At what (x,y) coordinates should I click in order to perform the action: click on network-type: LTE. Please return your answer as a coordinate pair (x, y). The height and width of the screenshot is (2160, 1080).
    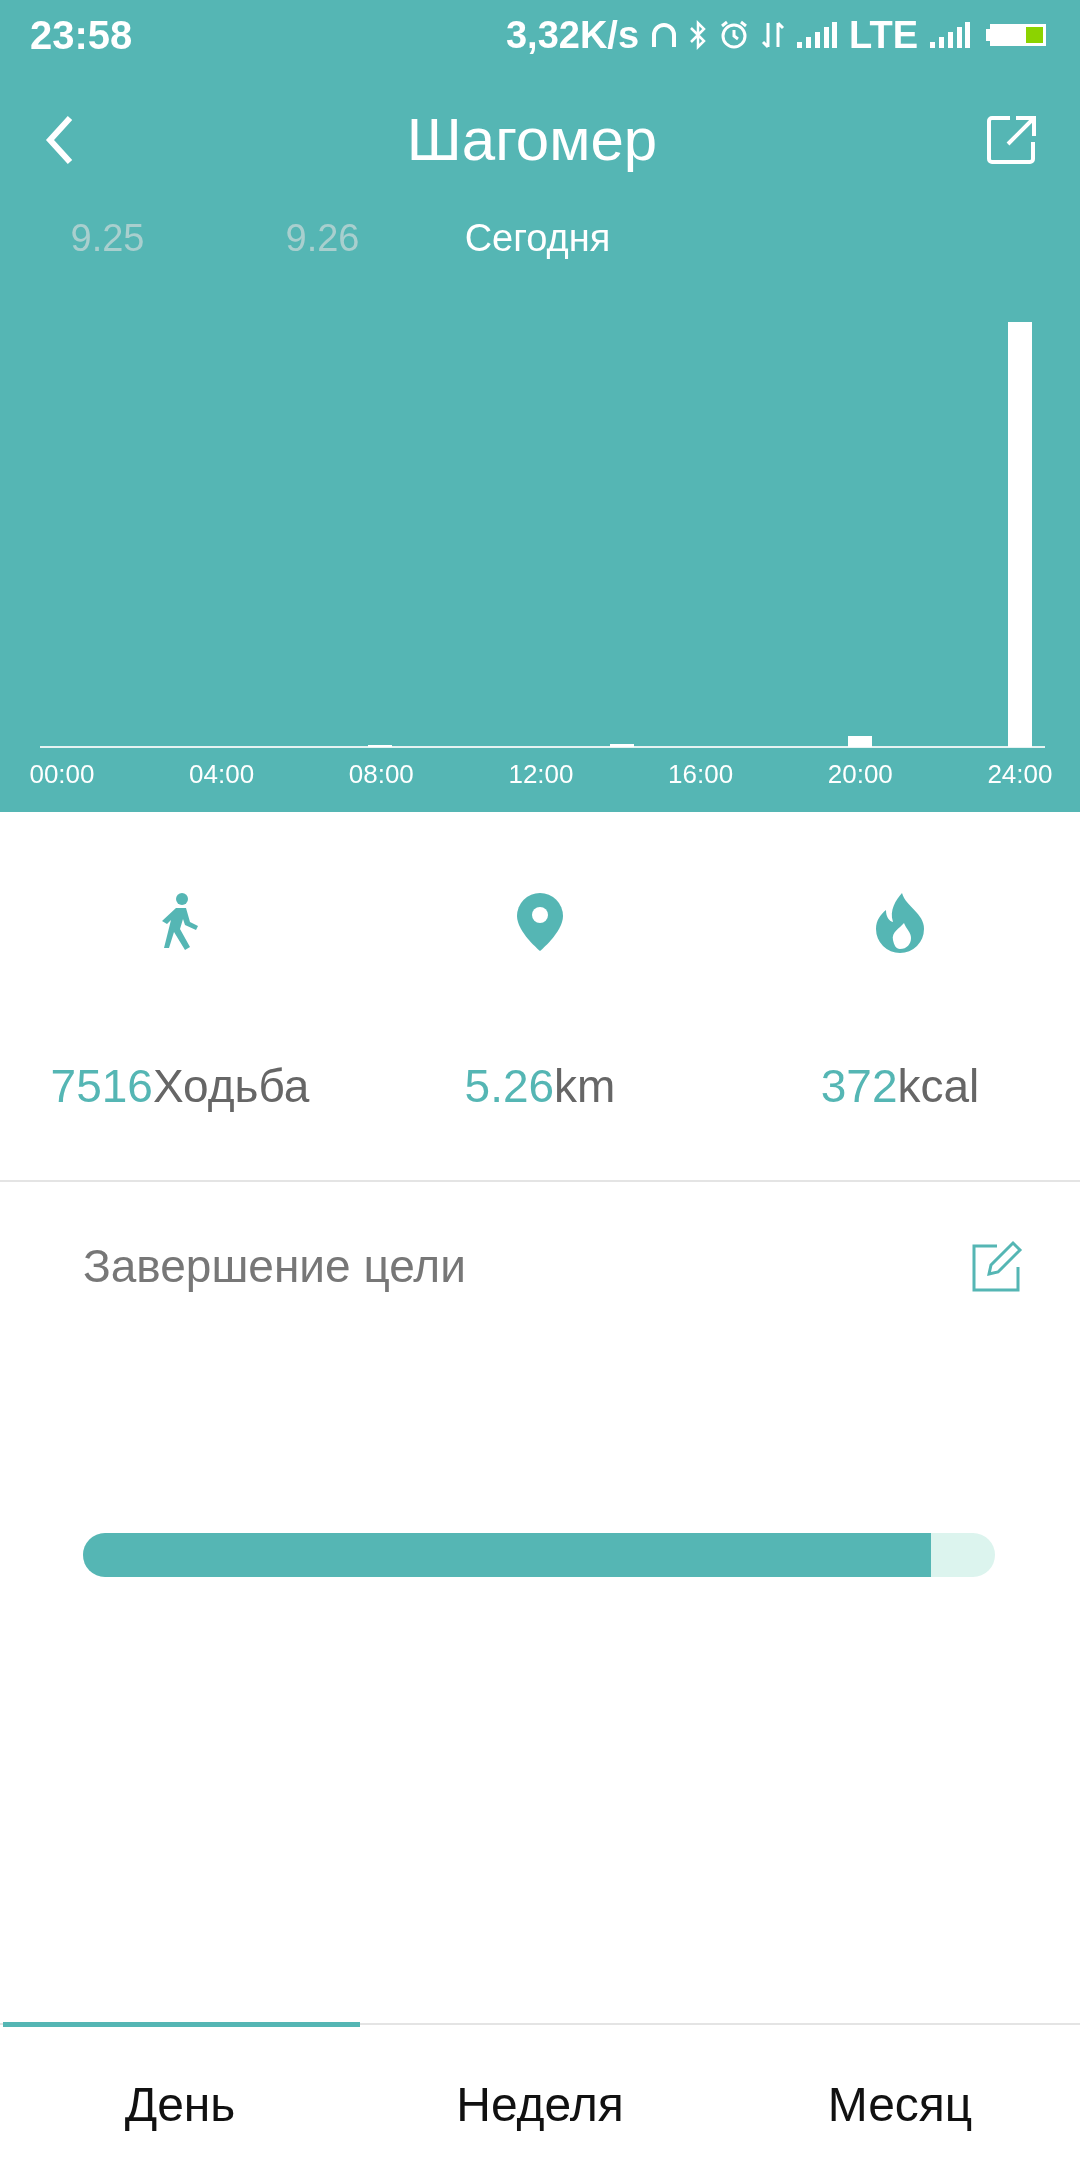
    Looking at the image, I should click on (883, 35).